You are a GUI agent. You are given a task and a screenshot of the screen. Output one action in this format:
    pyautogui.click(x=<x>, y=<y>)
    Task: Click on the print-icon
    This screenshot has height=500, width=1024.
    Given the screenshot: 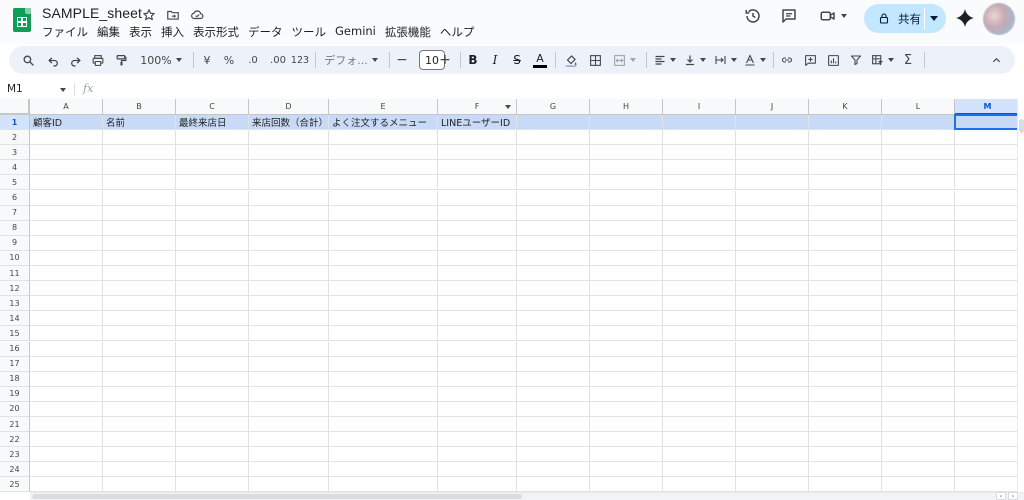 What is the action you would take?
    pyautogui.click(x=98, y=60)
    